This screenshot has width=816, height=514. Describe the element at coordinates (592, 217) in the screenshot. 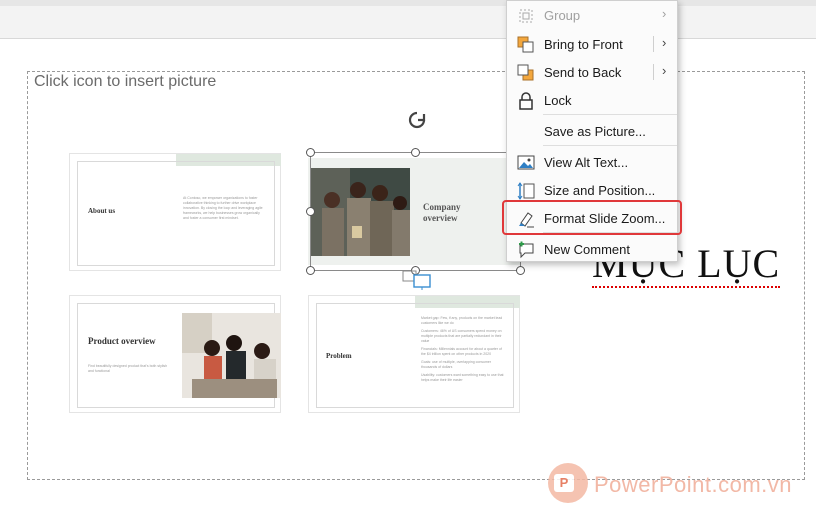

I see `highlight-box` at that location.